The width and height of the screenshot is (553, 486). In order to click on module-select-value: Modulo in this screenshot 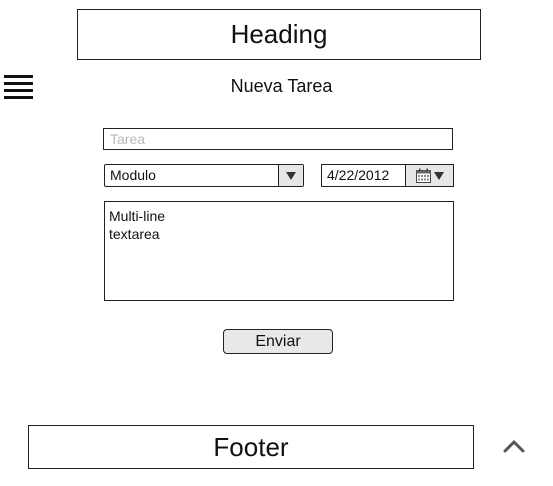, I will do `click(133, 175)`.